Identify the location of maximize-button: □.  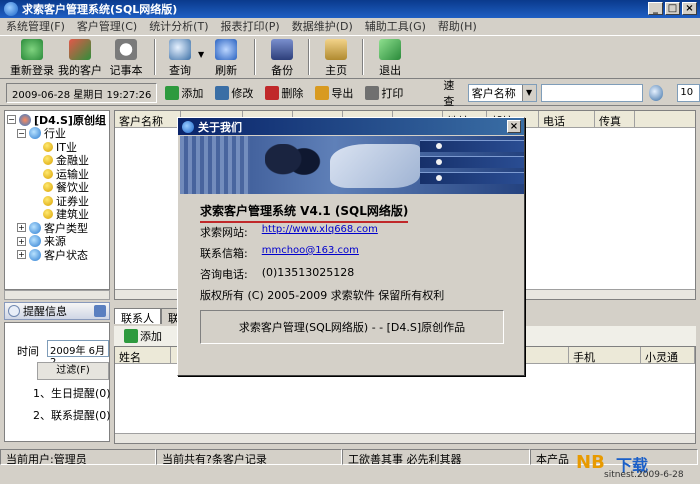
(672, 8).